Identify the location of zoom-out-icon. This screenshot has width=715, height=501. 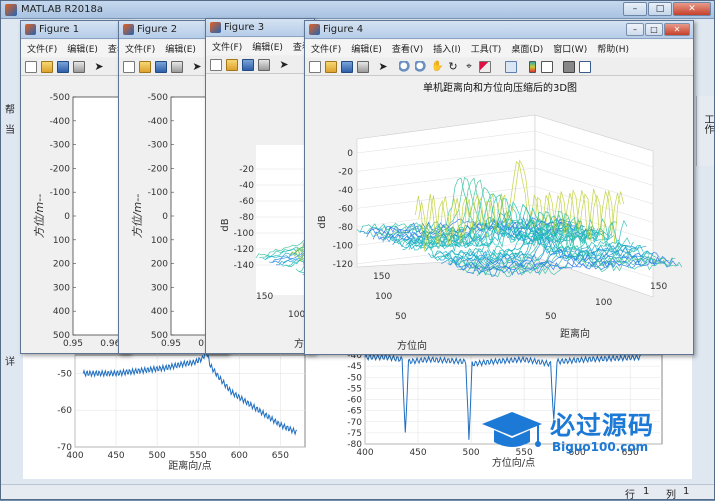
(421, 67).